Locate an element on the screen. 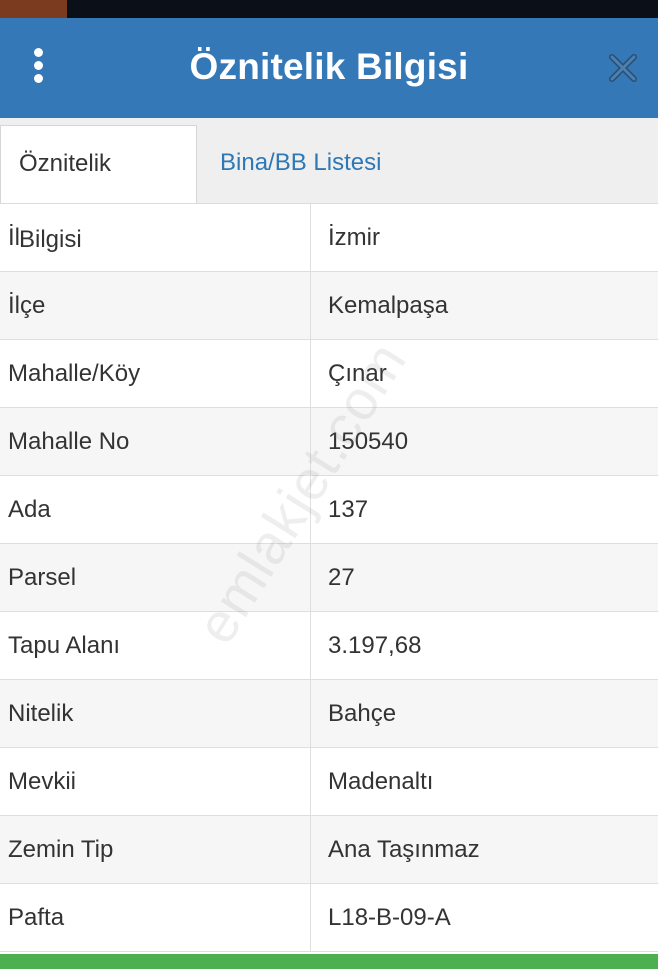 This screenshot has height=969, width=658. dialog-title: Öznitelik Bilgisi is located at coordinates (329, 66).